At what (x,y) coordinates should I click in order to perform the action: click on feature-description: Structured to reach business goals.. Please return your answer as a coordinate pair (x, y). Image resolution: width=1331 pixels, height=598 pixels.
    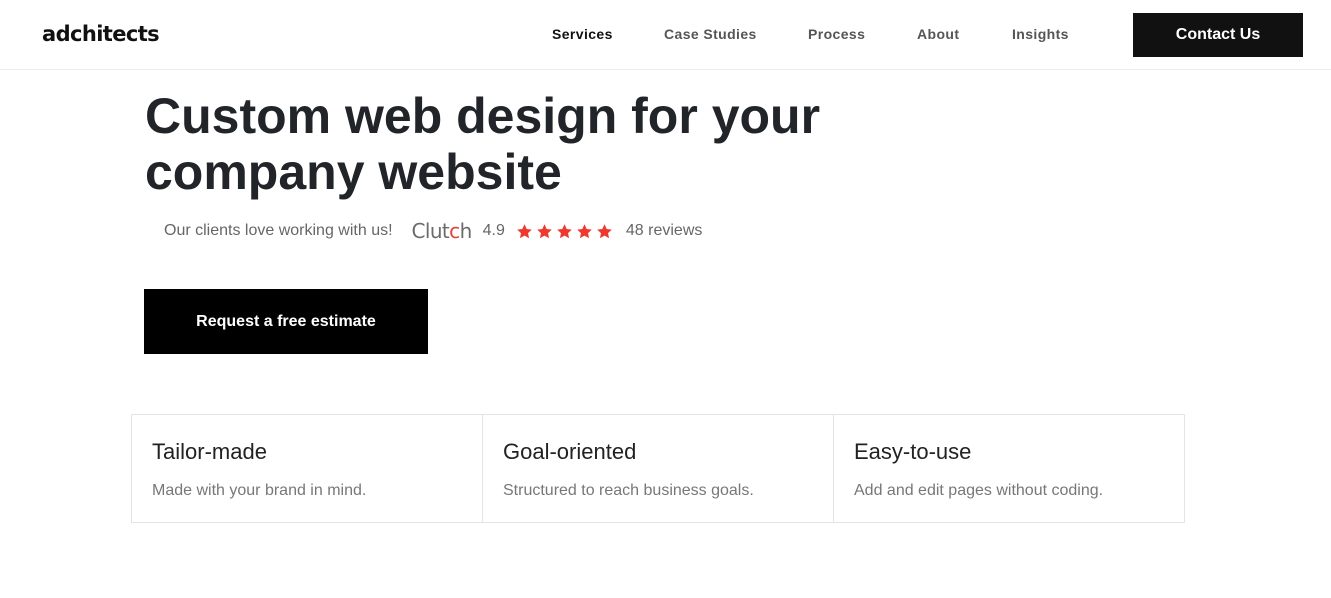
    Looking at the image, I should click on (628, 490).